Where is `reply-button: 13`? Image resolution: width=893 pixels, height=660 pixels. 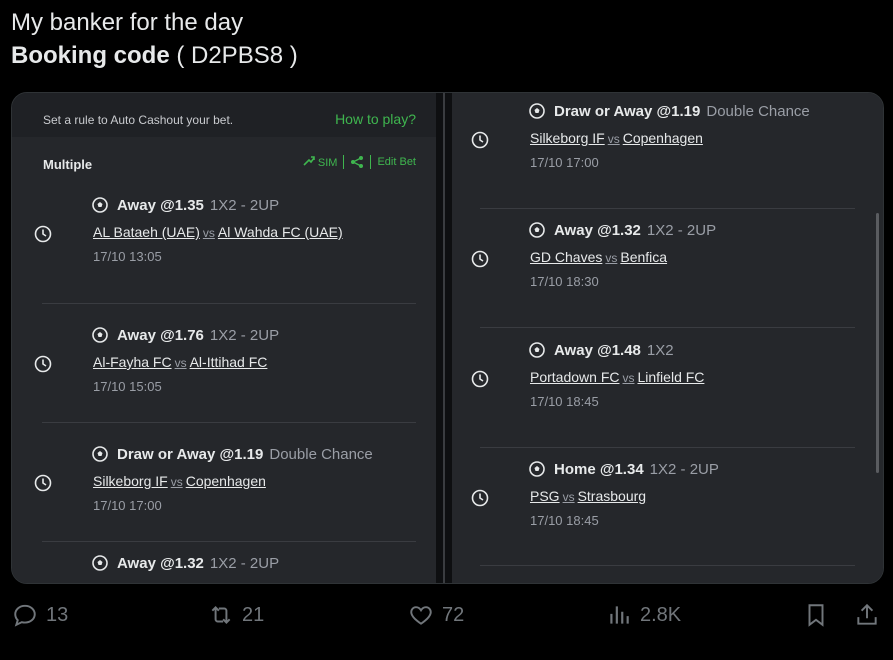
reply-button: 13 is located at coordinates (40, 615).